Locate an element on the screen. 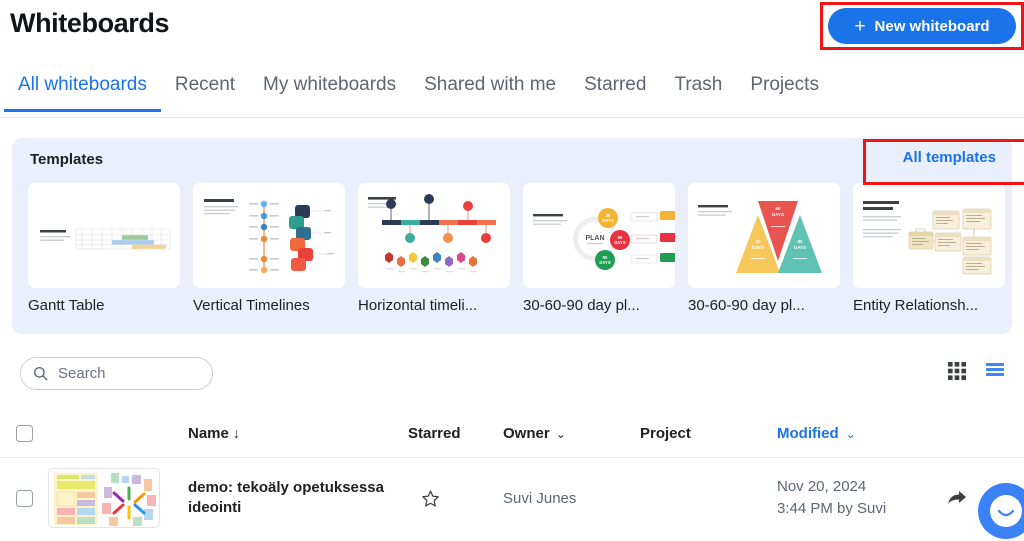 This screenshot has width=1024, height=541. select-all-checkbox-cell is located at coordinates (24, 433).